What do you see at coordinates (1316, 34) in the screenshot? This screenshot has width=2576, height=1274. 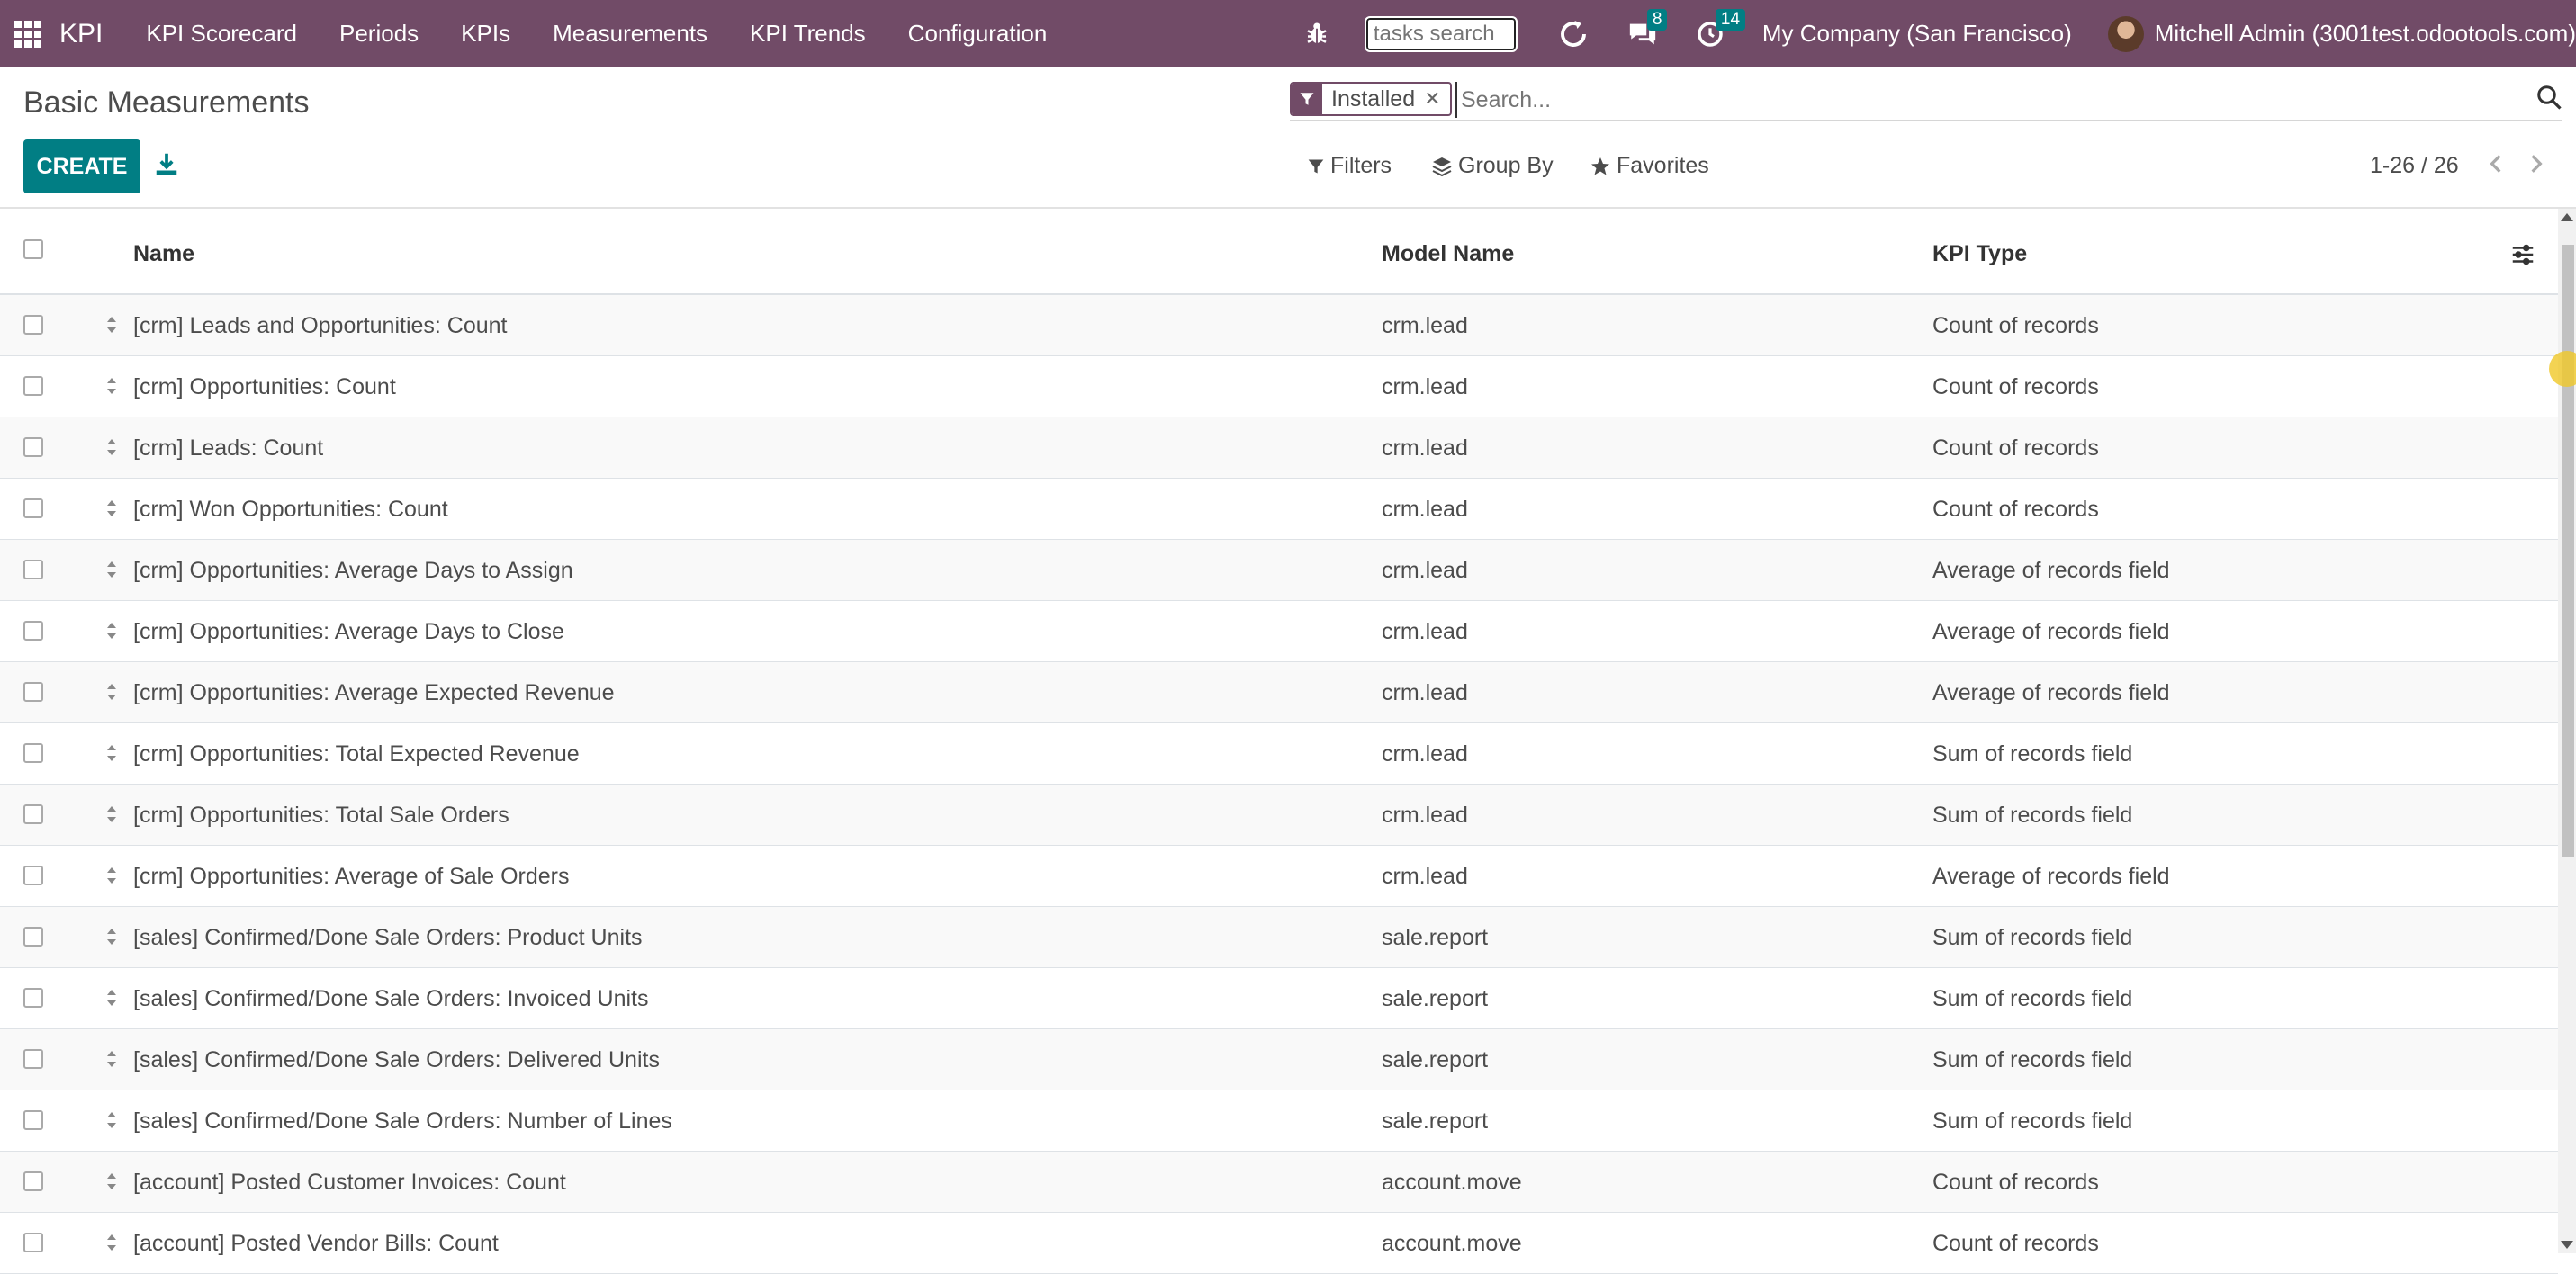 I see `debug-bug-icon` at bounding box center [1316, 34].